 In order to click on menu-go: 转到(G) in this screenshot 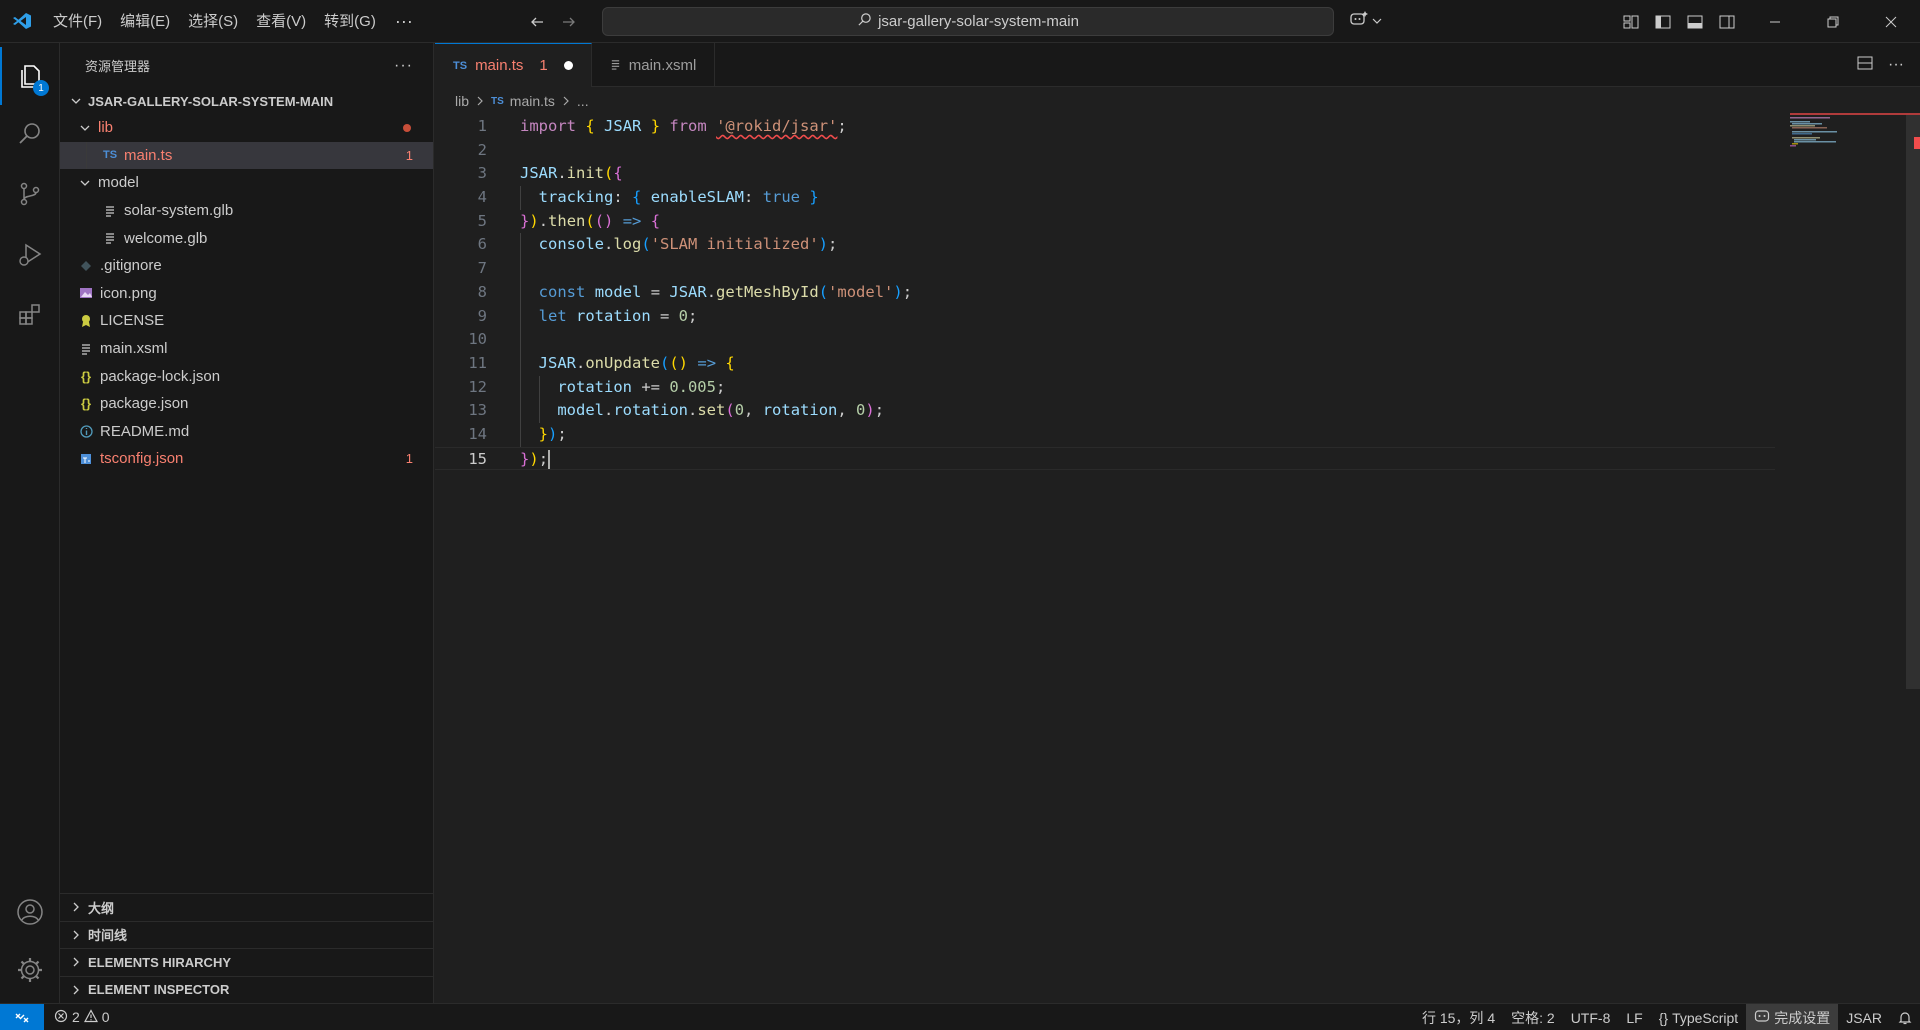, I will do `click(350, 21)`.